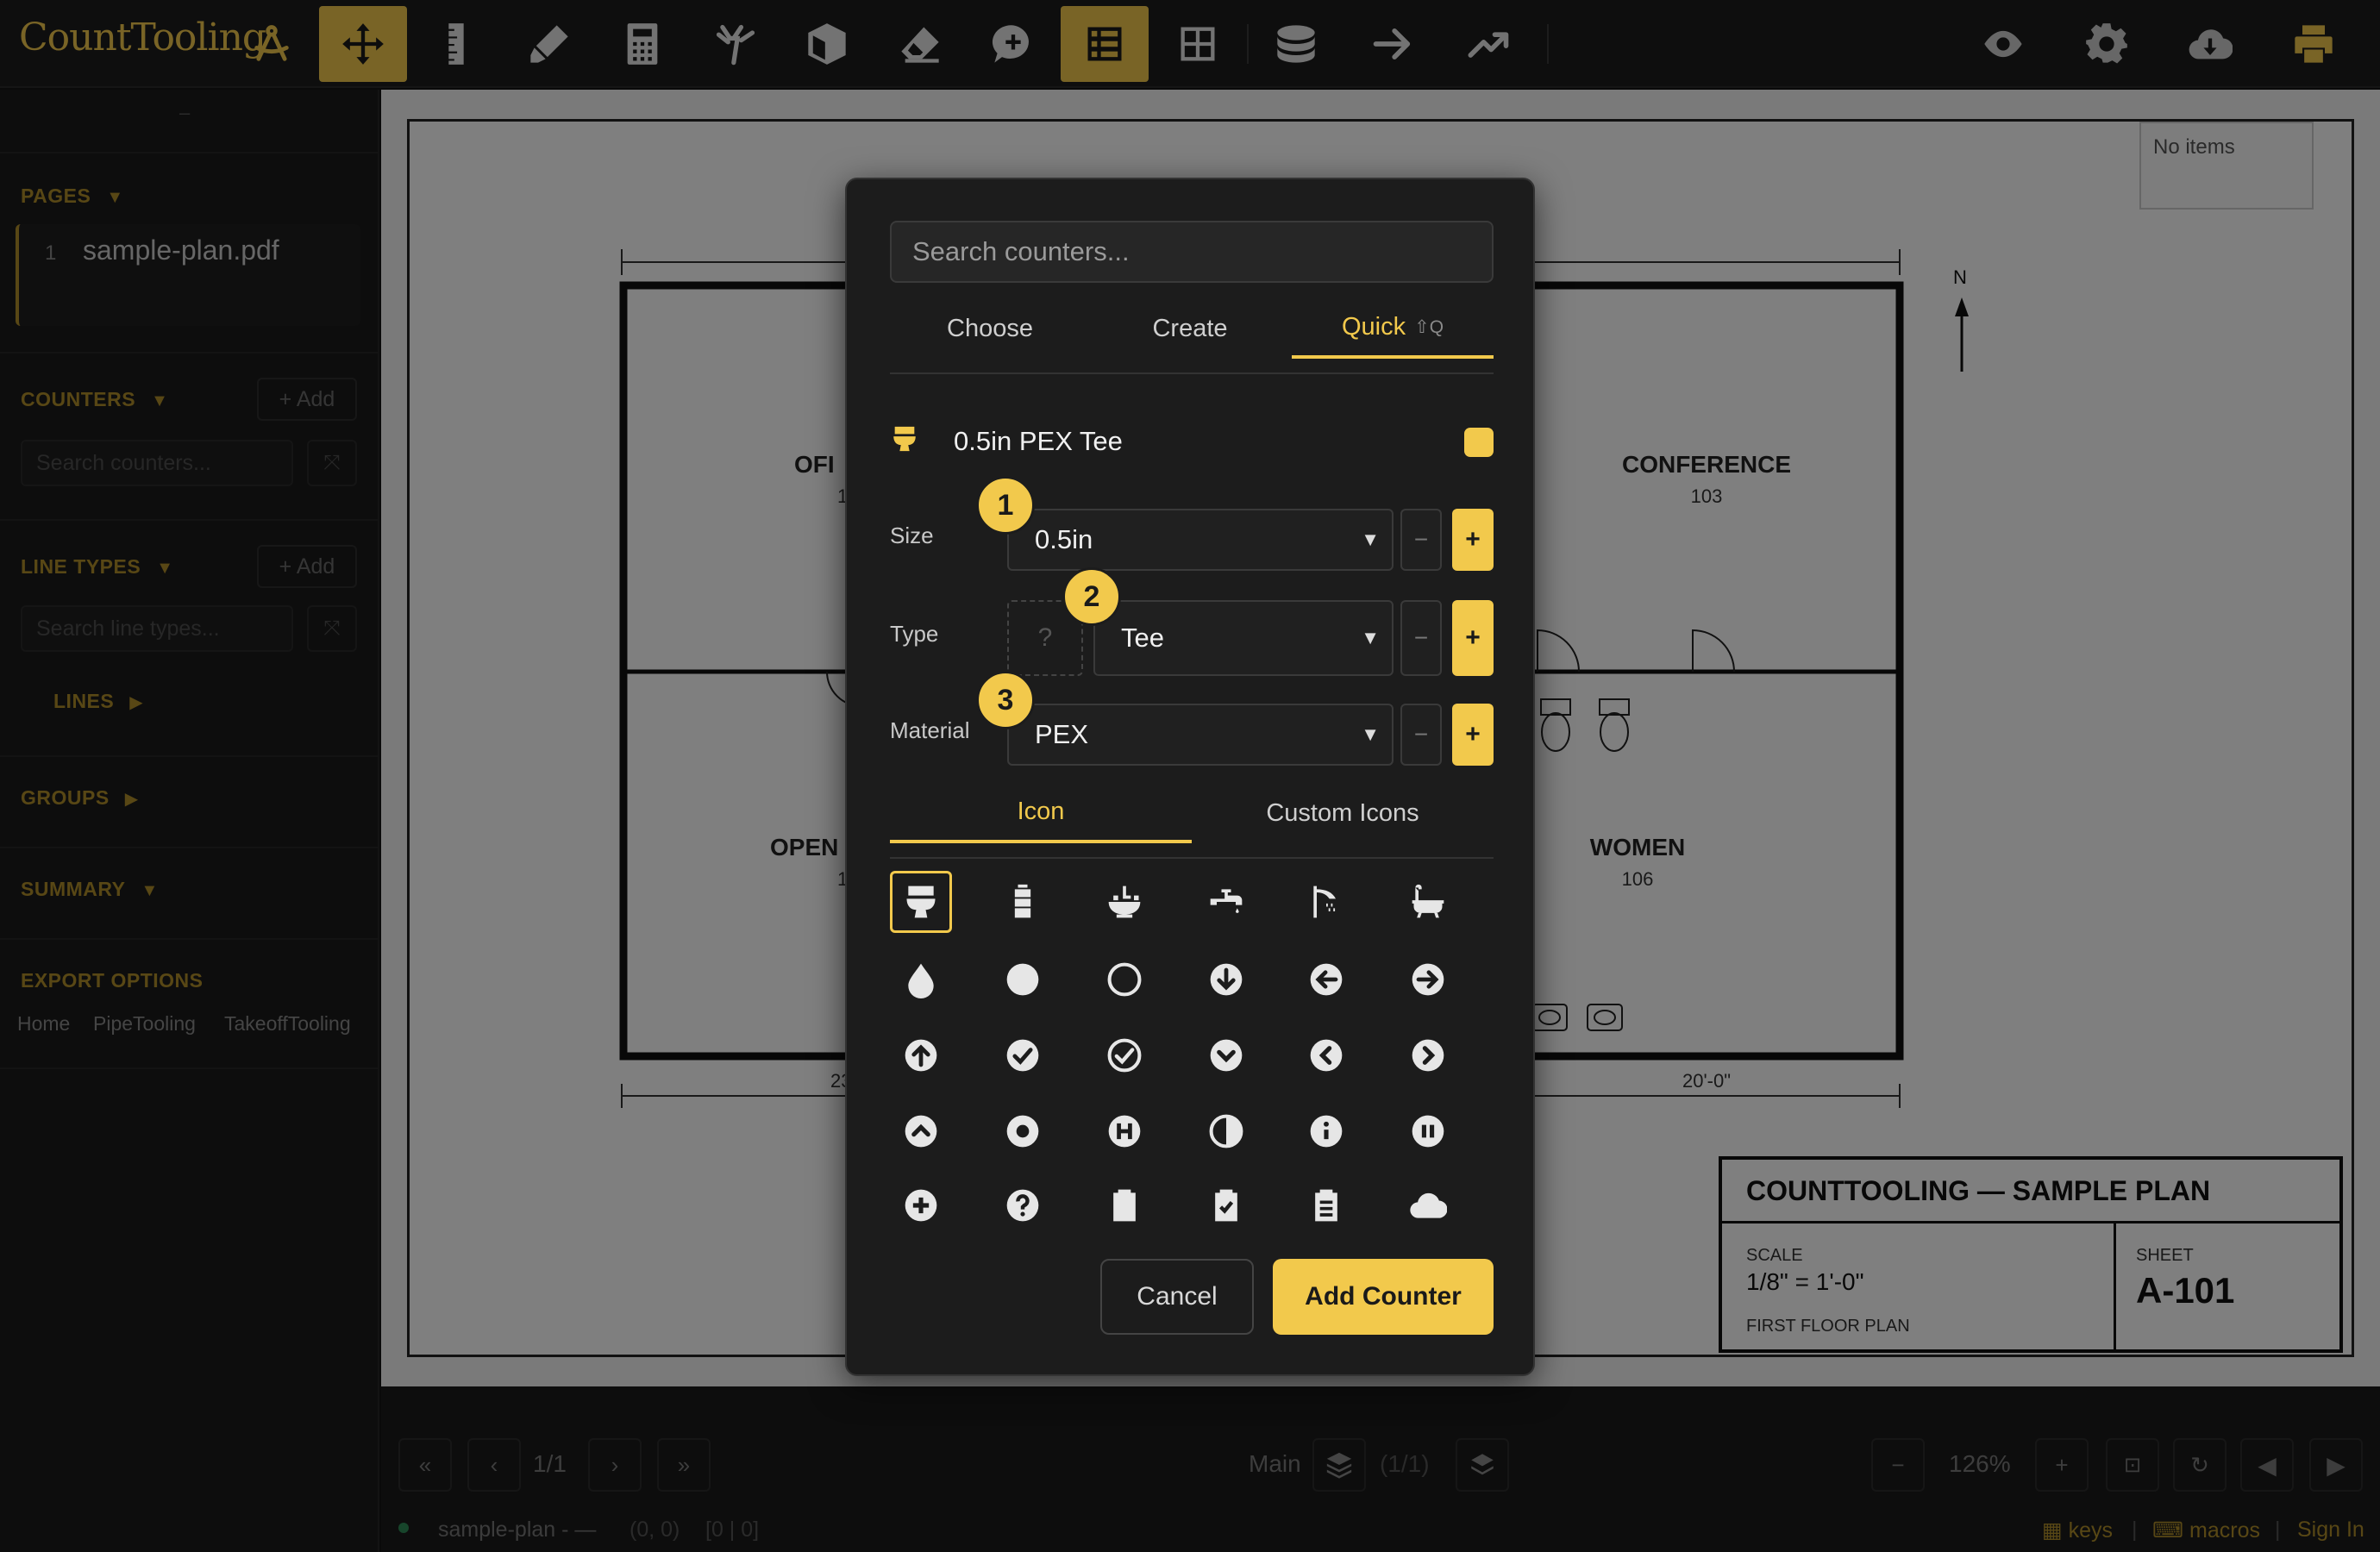  I want to click on half-circle-icon, so click(1226, 1131).